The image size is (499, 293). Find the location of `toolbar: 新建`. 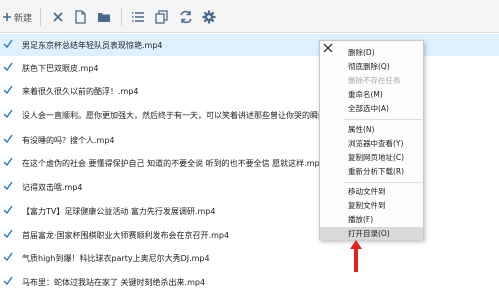

toolbar: 新建 is located at coordinates (249, 16).